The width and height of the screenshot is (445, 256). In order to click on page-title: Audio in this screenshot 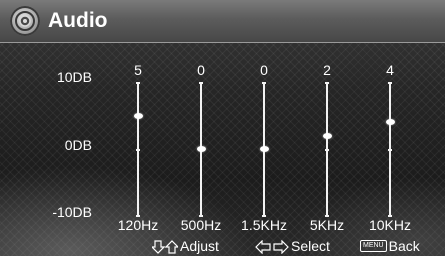, I will do `click(78, 20)`.